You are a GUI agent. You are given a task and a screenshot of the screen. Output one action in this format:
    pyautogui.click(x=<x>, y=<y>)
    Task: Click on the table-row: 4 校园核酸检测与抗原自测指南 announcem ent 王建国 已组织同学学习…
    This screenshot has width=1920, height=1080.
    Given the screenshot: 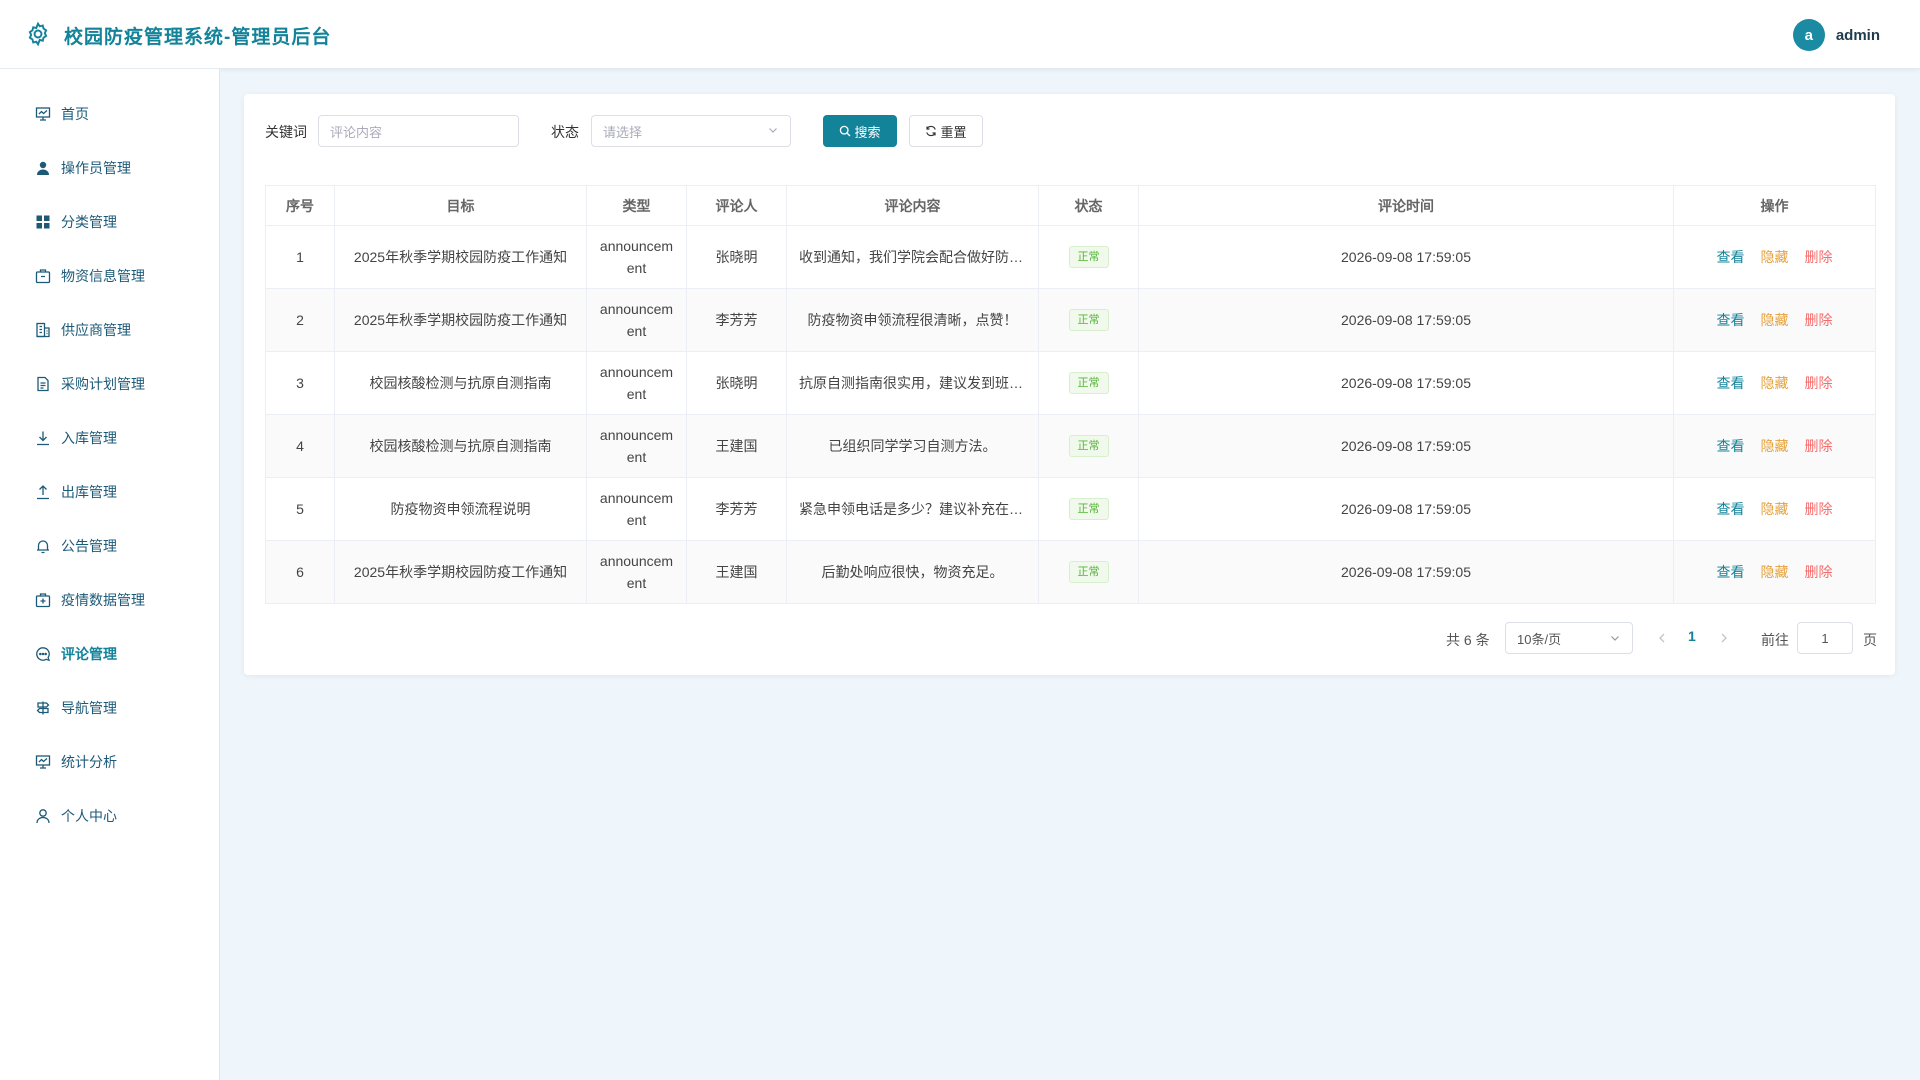 What is the action you would take?
    pyautogui.click(x=1070, y=446)
    